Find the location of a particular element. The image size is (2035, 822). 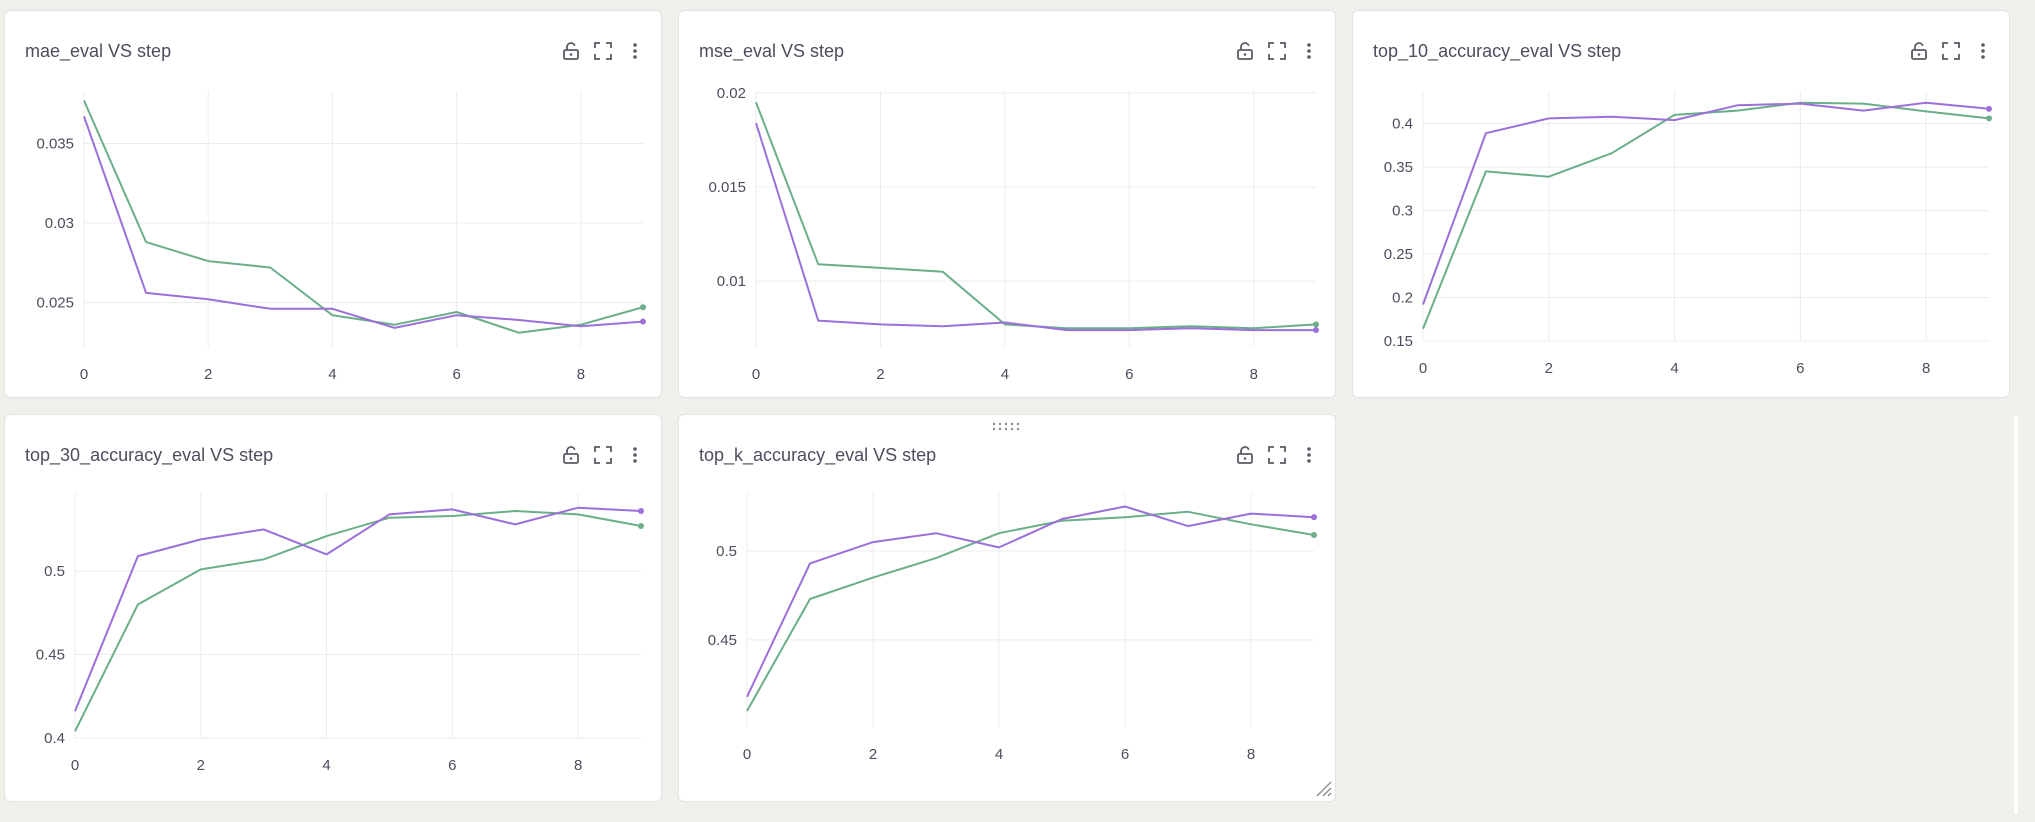

y-tick-label: 0.02 is located at coordinates (731, 93).